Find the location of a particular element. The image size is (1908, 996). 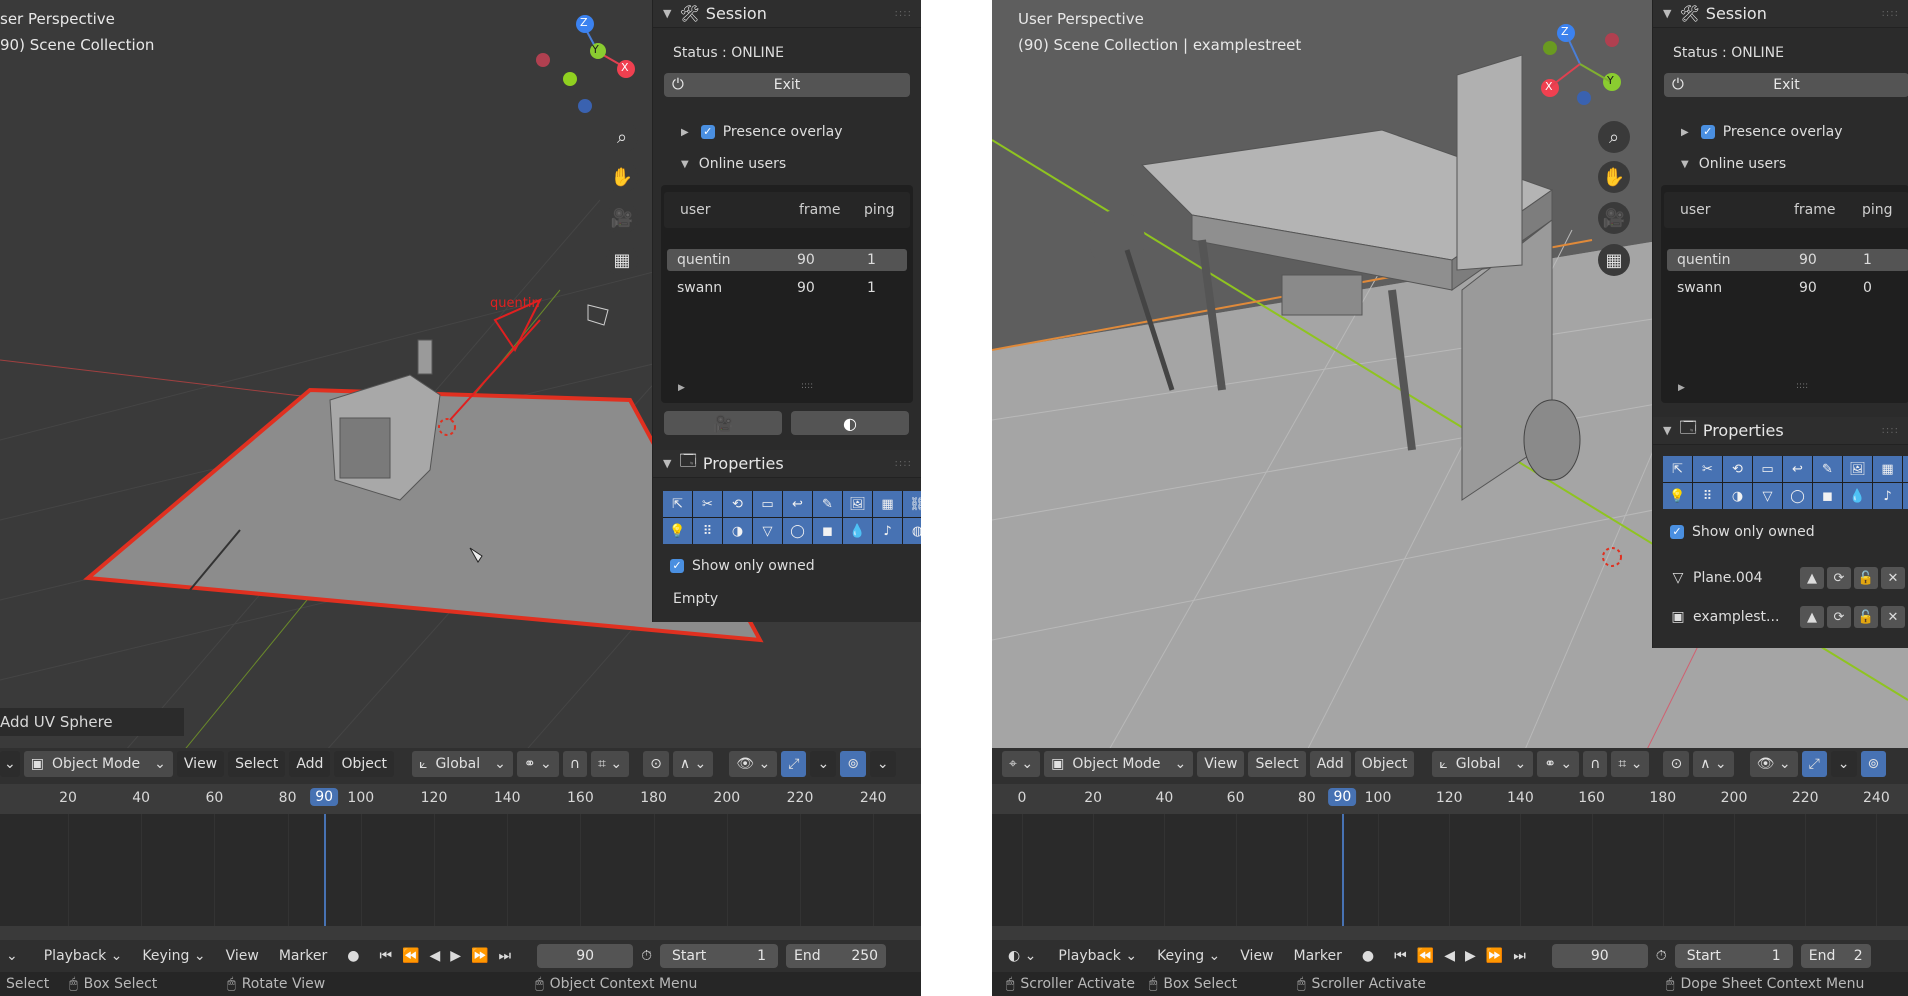

user-row-quentin: quentin 90 1 is located at coordinates (1787, 260).